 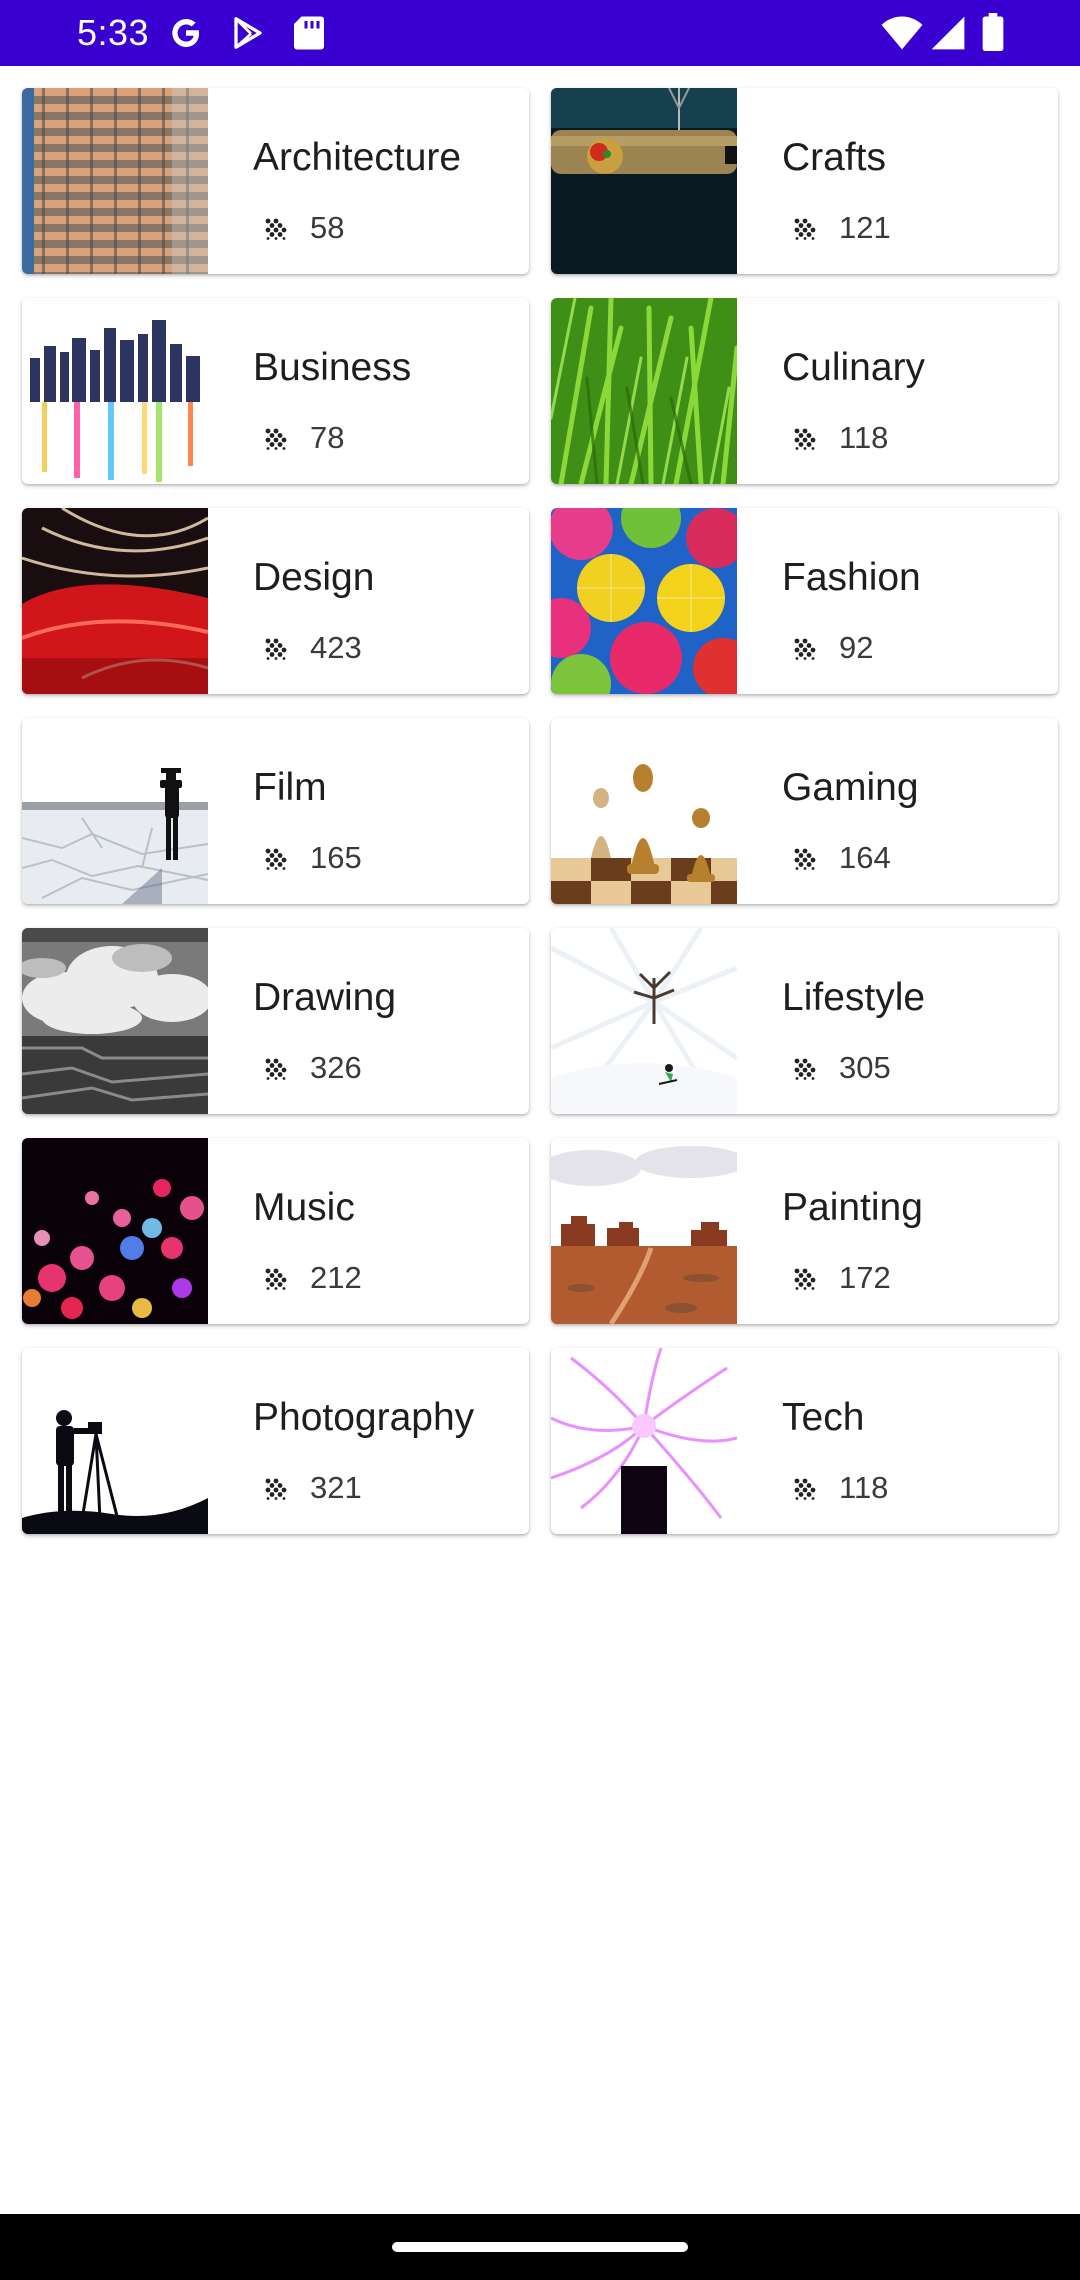 What do you see at coordinates (113, 32) in the screenshot?
I see `status-time: 5:33` at bounding box center [113, 32].